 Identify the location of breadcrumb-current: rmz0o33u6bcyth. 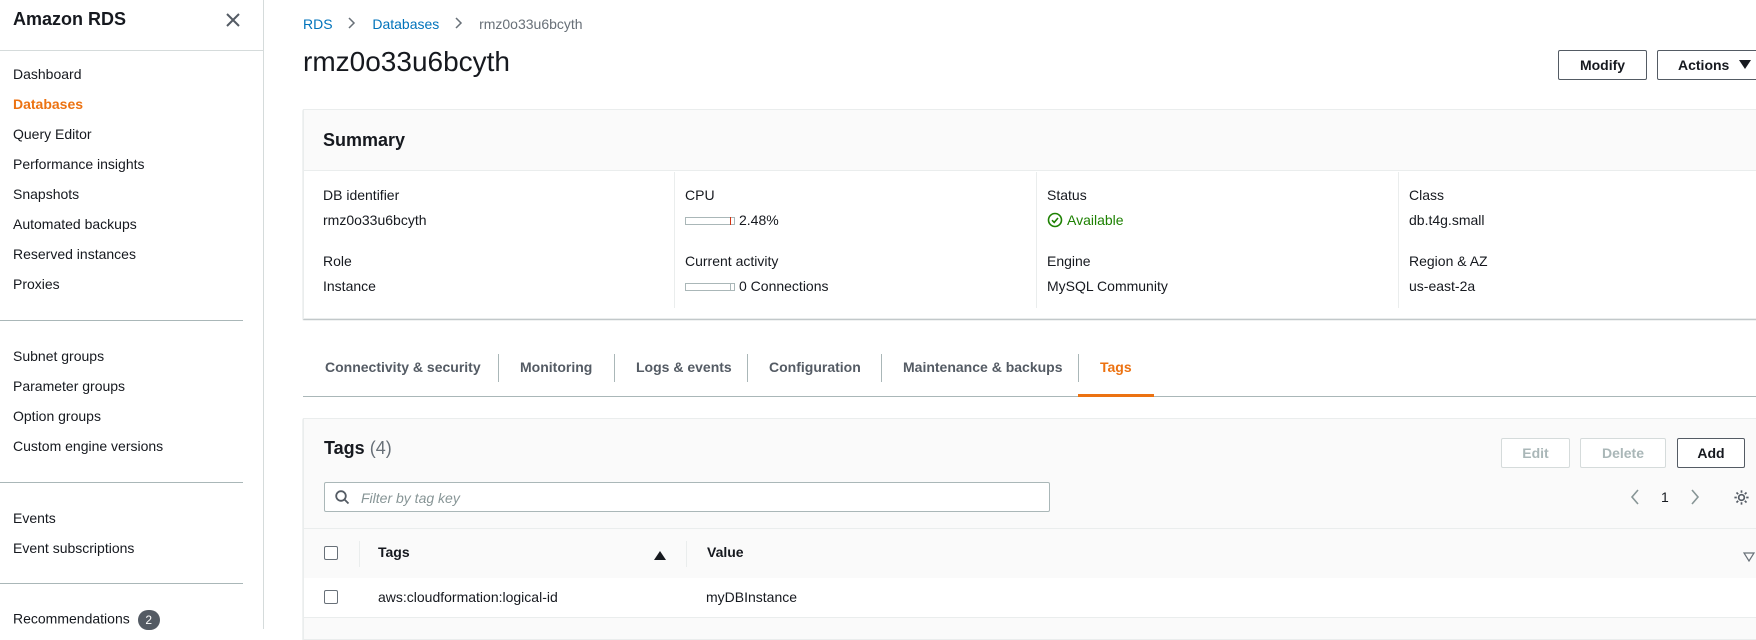
(531, 24).